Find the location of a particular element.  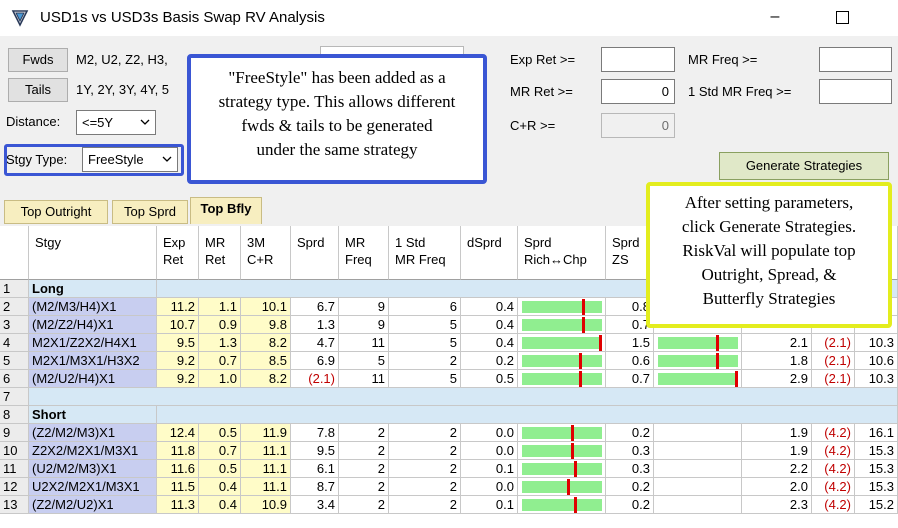

stgy-cell: (M2/Z2/H4)X1 is located at coordinates (93, 325).